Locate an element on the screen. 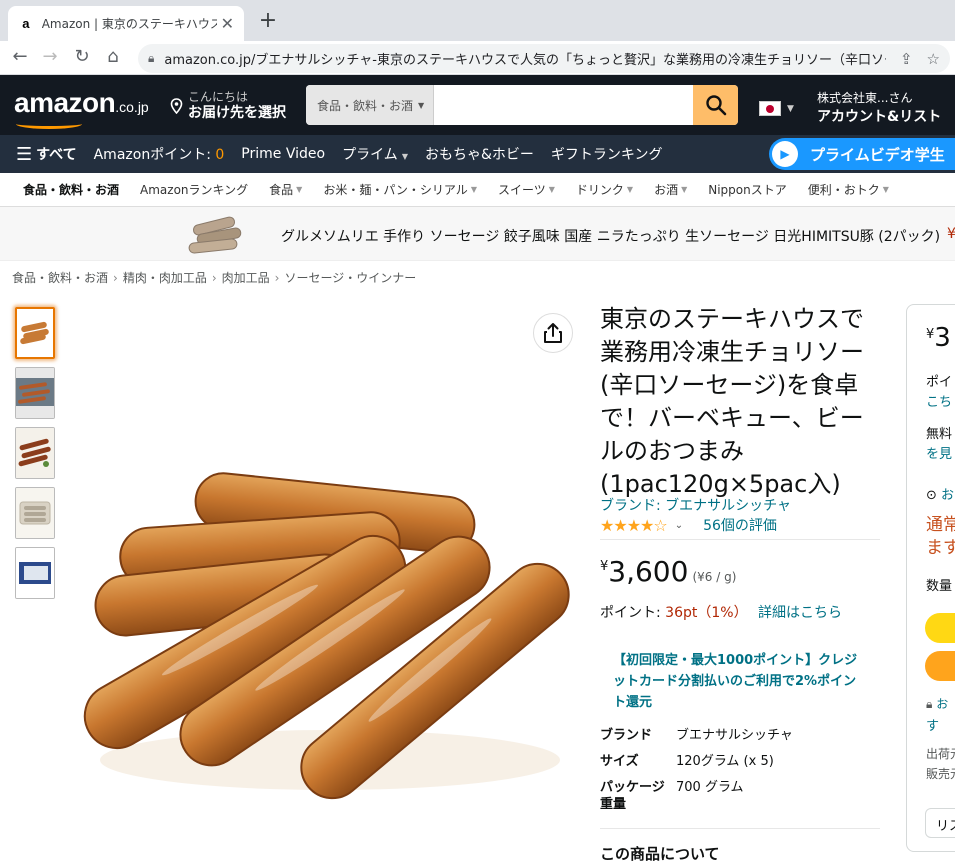 This screenshot has height=864, width=955. image-thumbnails is located at coordinates (35, 457).